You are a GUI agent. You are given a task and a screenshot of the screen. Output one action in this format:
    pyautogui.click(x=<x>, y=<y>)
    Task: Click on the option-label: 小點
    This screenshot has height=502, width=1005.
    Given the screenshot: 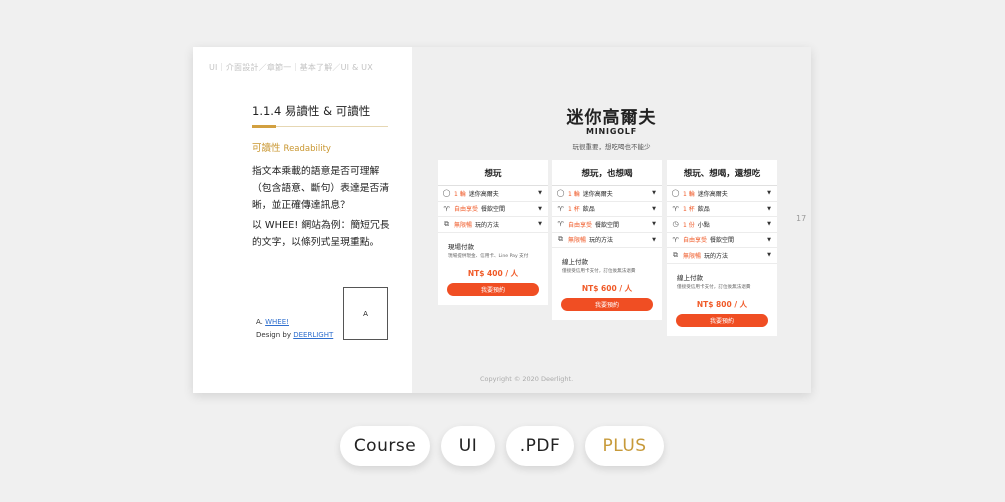 What is the action you would take?
    pyautogui.click(x=703, y=225)
    